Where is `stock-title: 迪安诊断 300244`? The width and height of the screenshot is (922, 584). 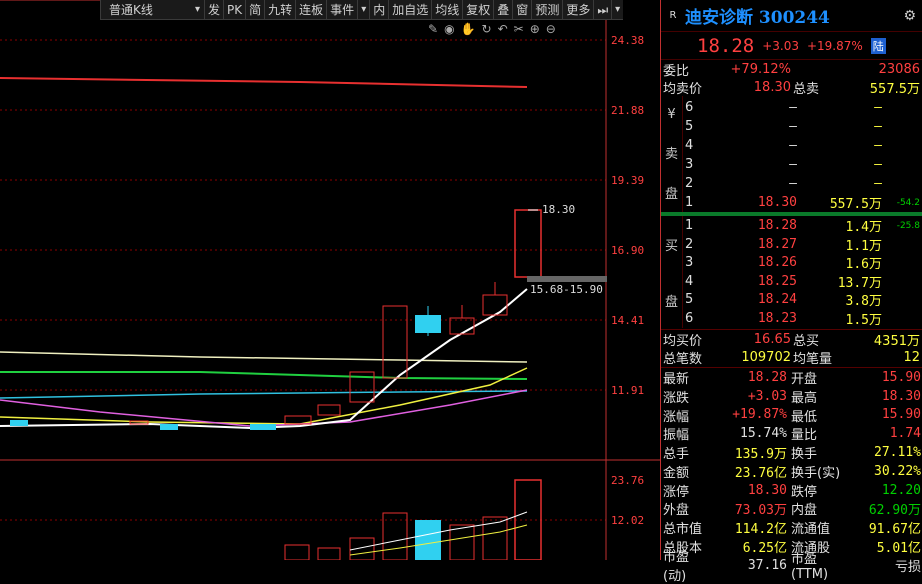 stock-title: 迪安诊断 300244 is located at coordinates (757, 15).